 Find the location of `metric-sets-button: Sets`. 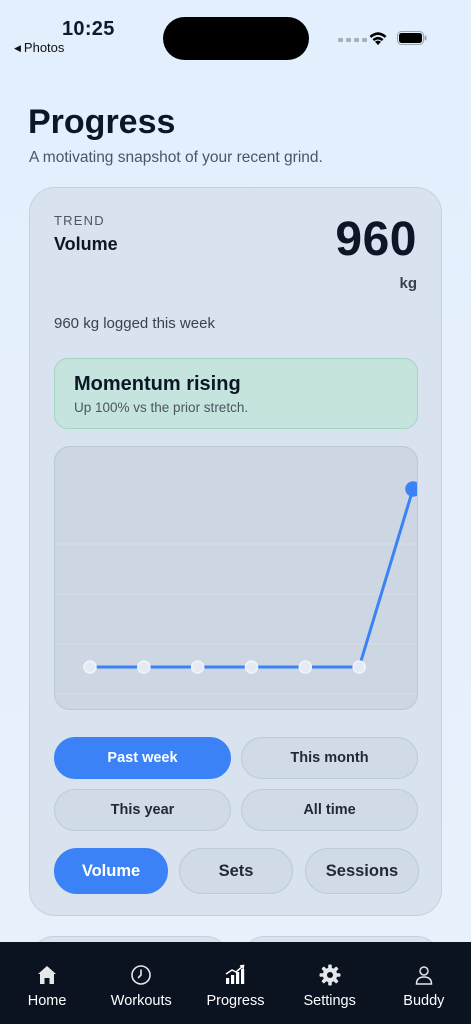

metric-sets-button: Sets is located at coordinates (236, 871).